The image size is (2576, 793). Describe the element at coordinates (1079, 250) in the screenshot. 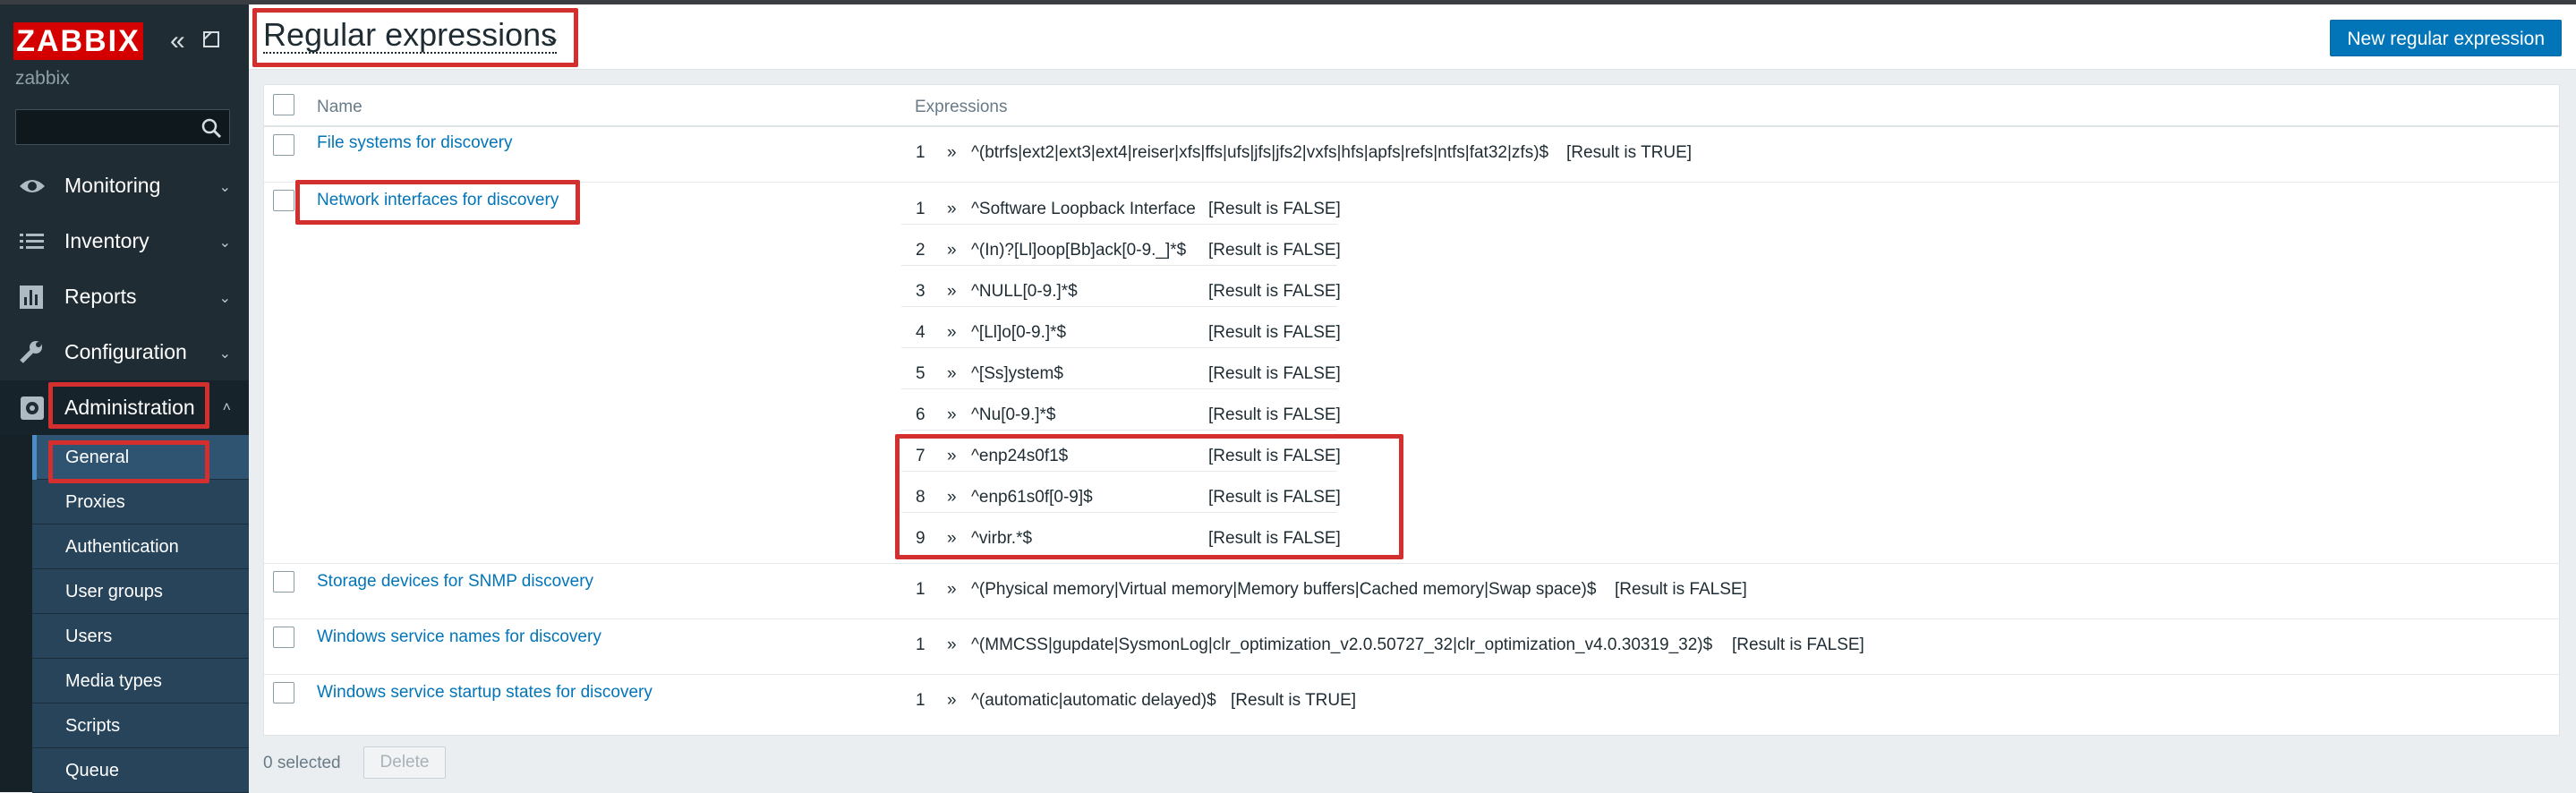

I see `expression-text: ^(In)?[Ll]oop[Bb]ack[0-9._]*$` at that location.